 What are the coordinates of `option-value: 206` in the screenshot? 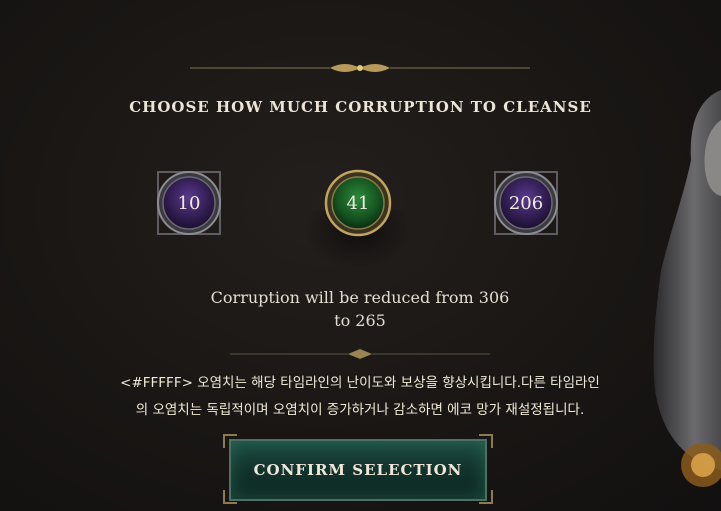 It's located at (526, 203).